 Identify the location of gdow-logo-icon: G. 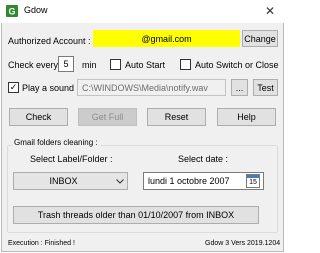
(12, 11).